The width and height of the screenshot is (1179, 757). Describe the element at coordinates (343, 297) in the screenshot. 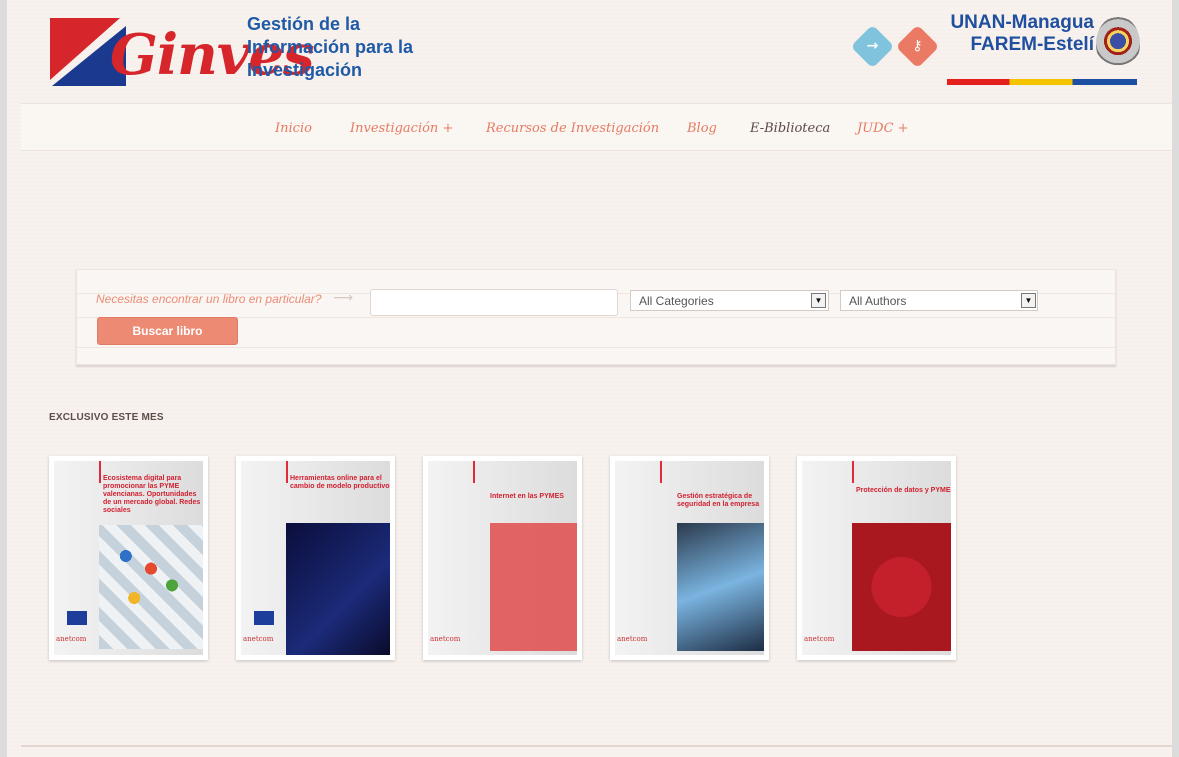

I see `arrow-right-icon: ⟶` at that location.